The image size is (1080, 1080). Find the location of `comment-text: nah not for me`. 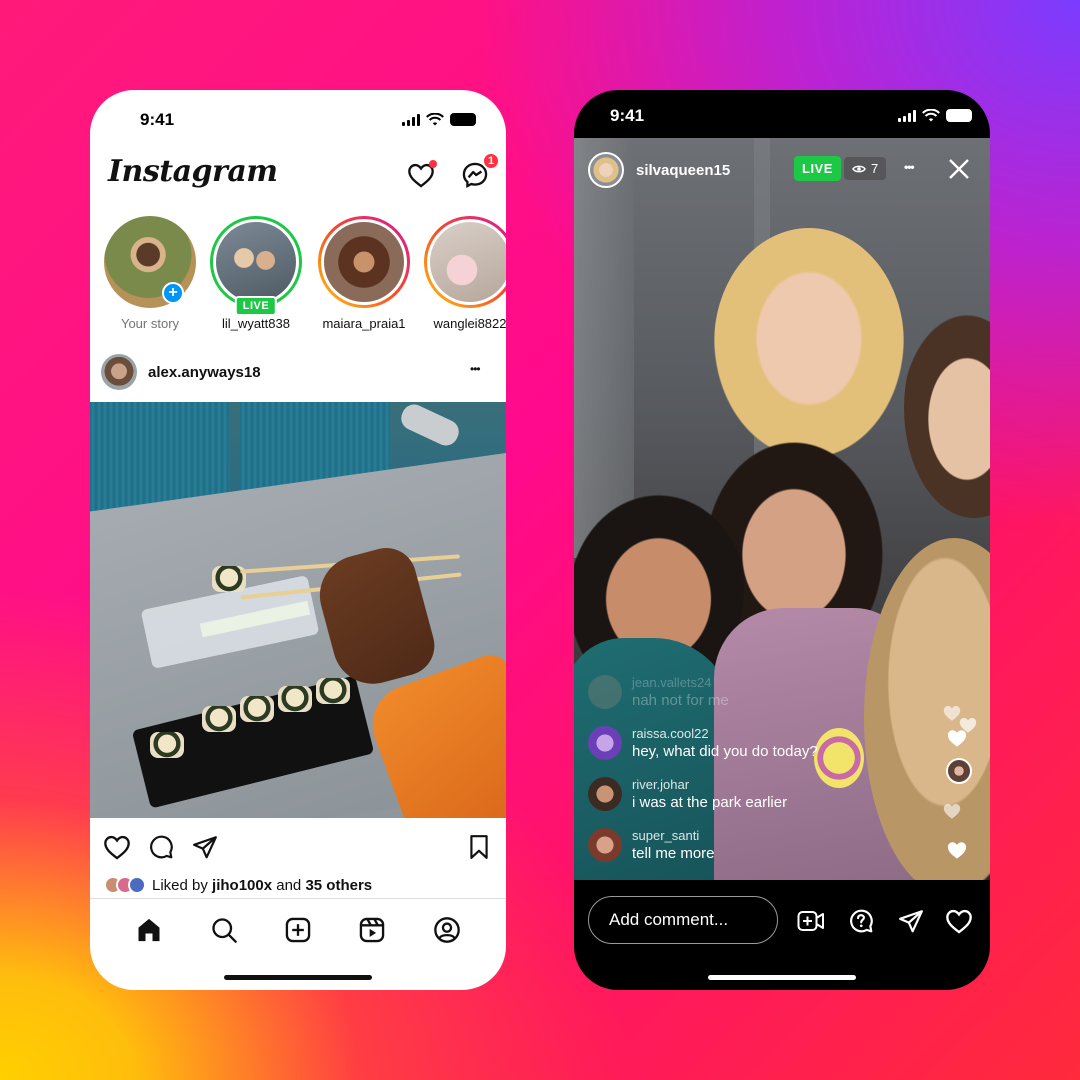

comment-text: nah not for me is located at coordinates (680, 700).